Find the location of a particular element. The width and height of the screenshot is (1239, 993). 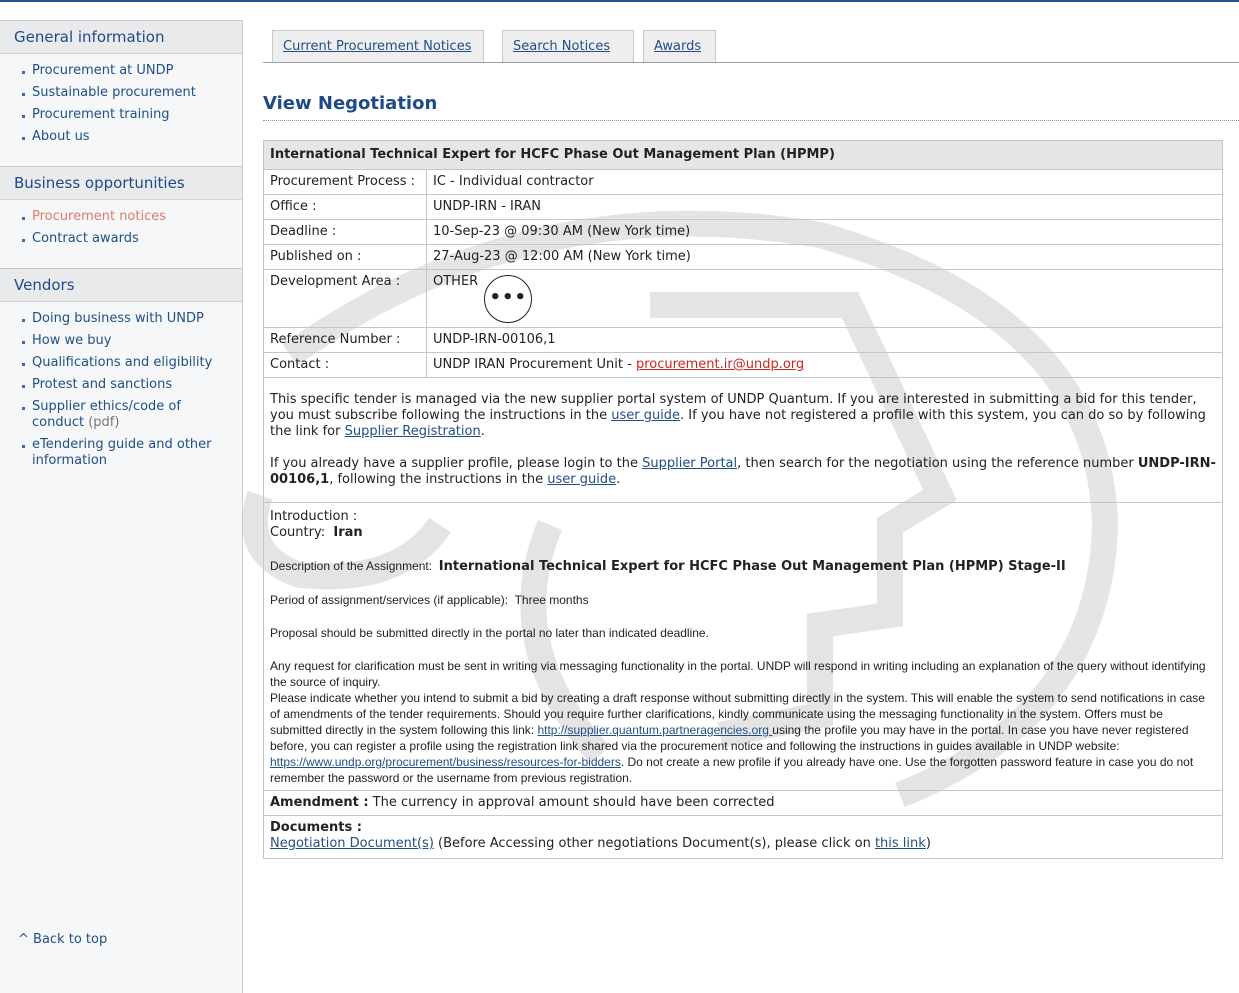

office-value: UNDP-IRN - IRAN is located at coordinates (824, 207).